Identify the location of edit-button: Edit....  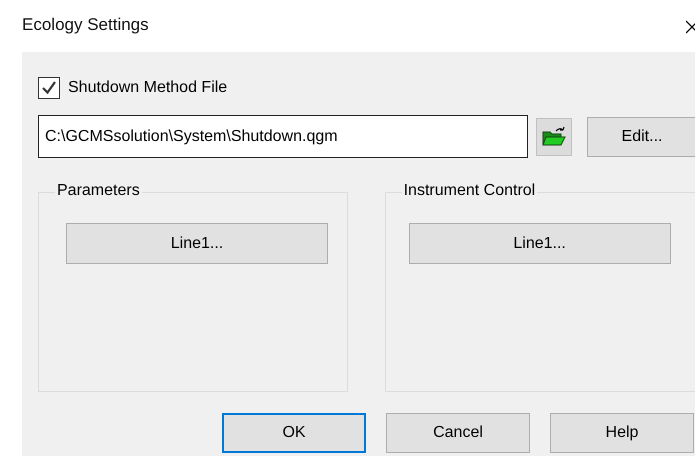
(641, 136).